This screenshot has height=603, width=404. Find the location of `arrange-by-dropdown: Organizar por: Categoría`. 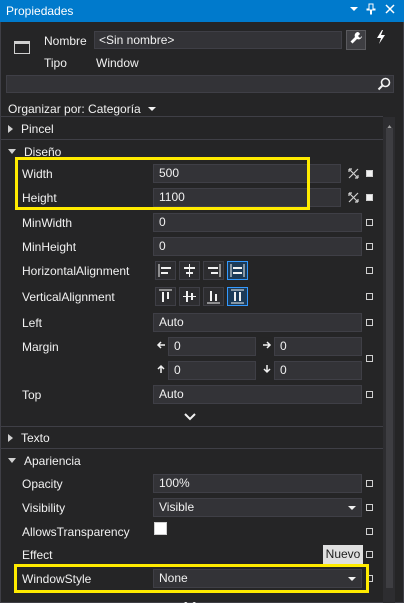

arrange-by-dropdown: Organizar por: Categoría is located at coordinates (82, 108).